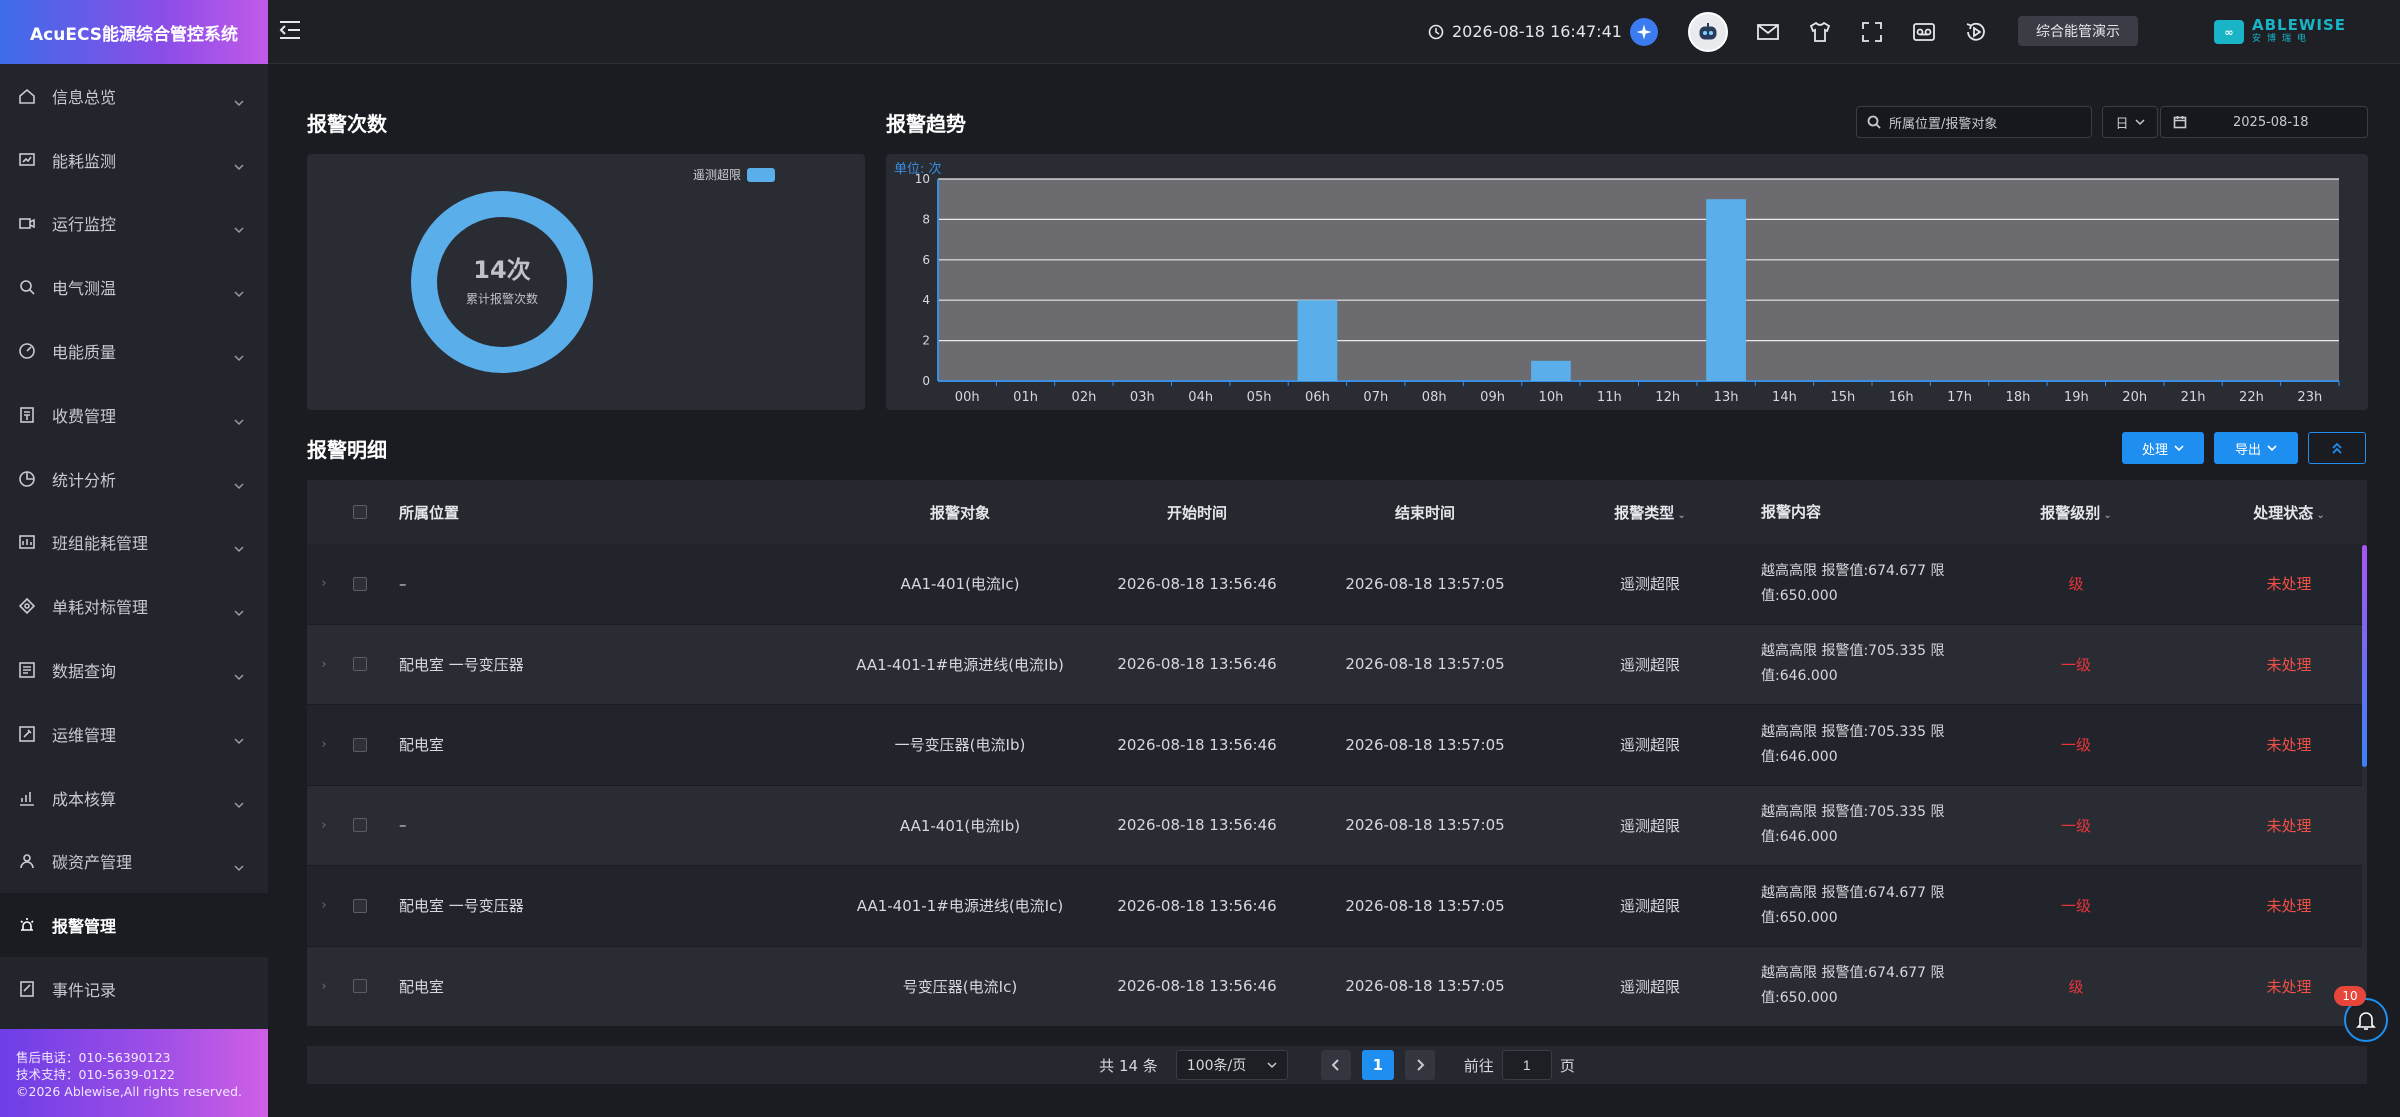 Image resolution: width=2400 pixels, height=1117 pixels. I want to click on export-dropdown-button: 导出, so click(2256, 448).